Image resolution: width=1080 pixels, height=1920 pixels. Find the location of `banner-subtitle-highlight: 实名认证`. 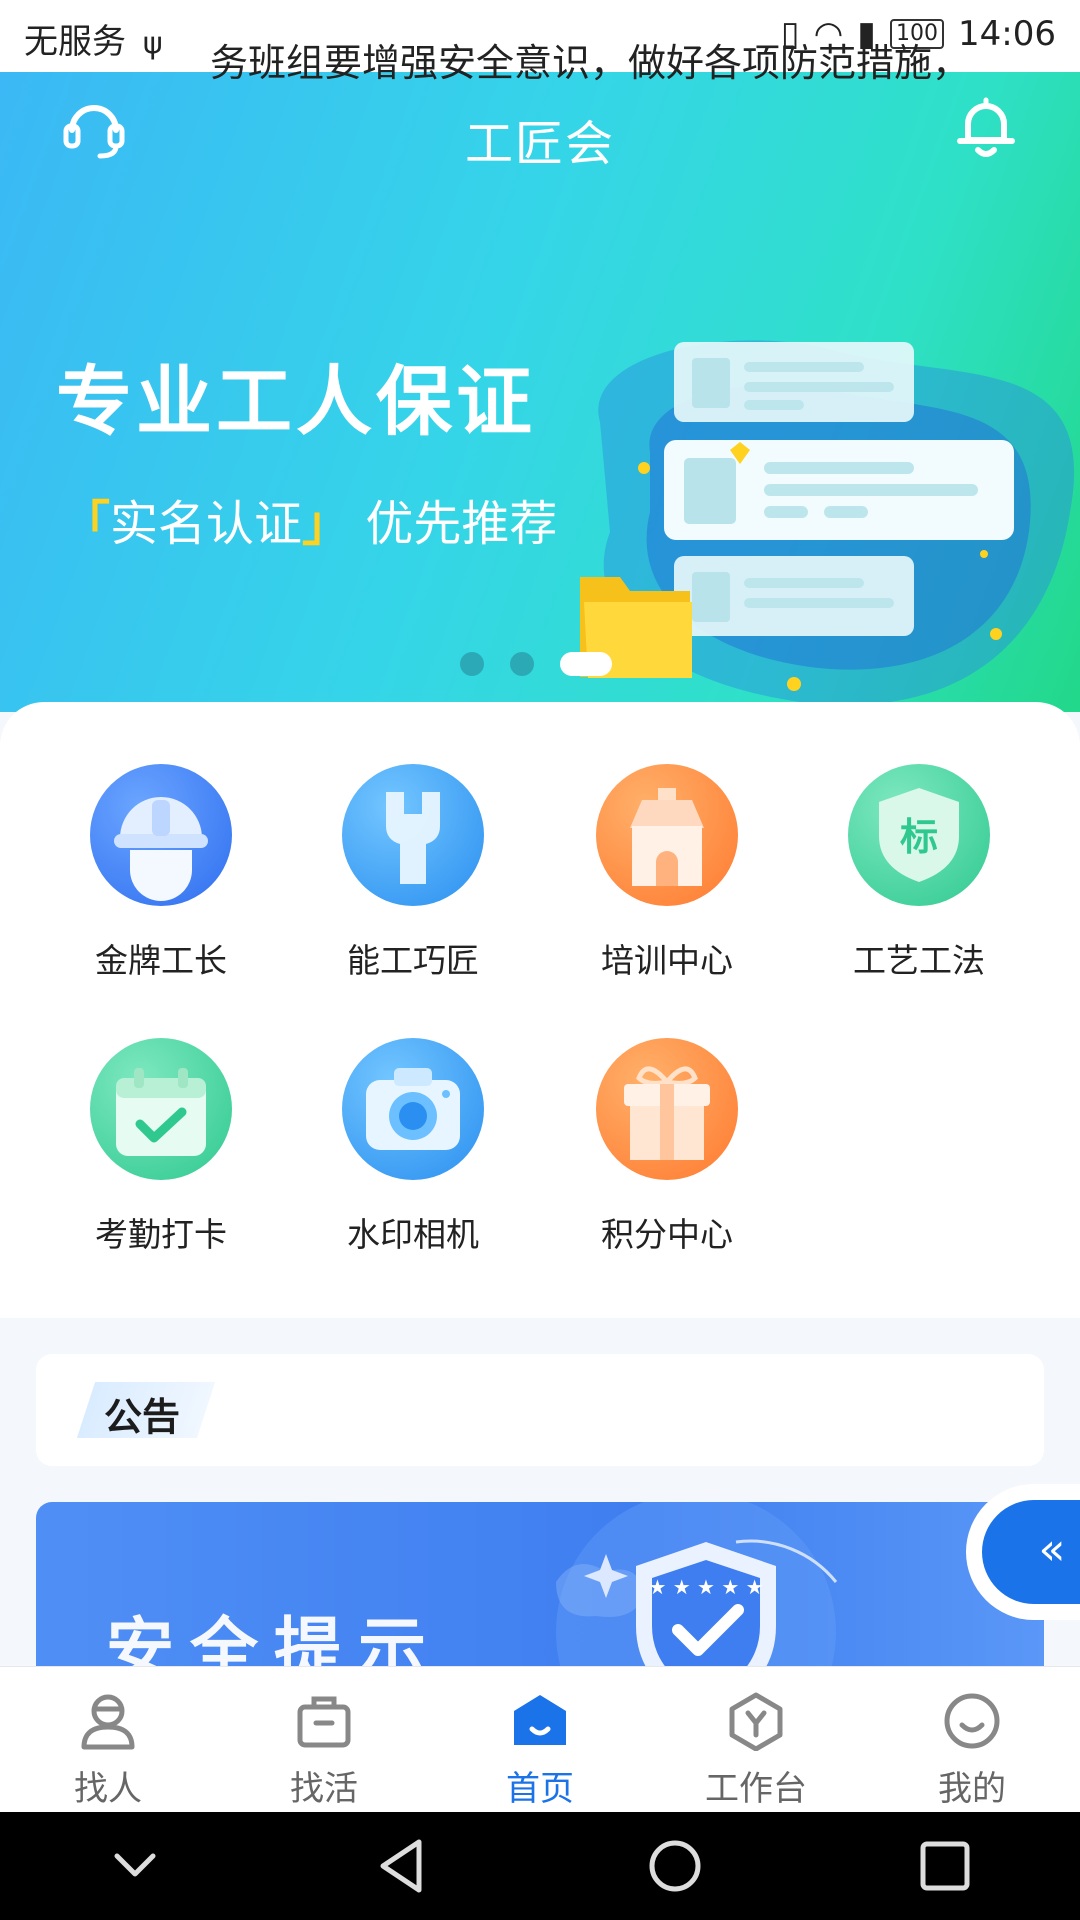

banner-subtitle-highlight: 实名认证 is located at coordinates (206, 524).